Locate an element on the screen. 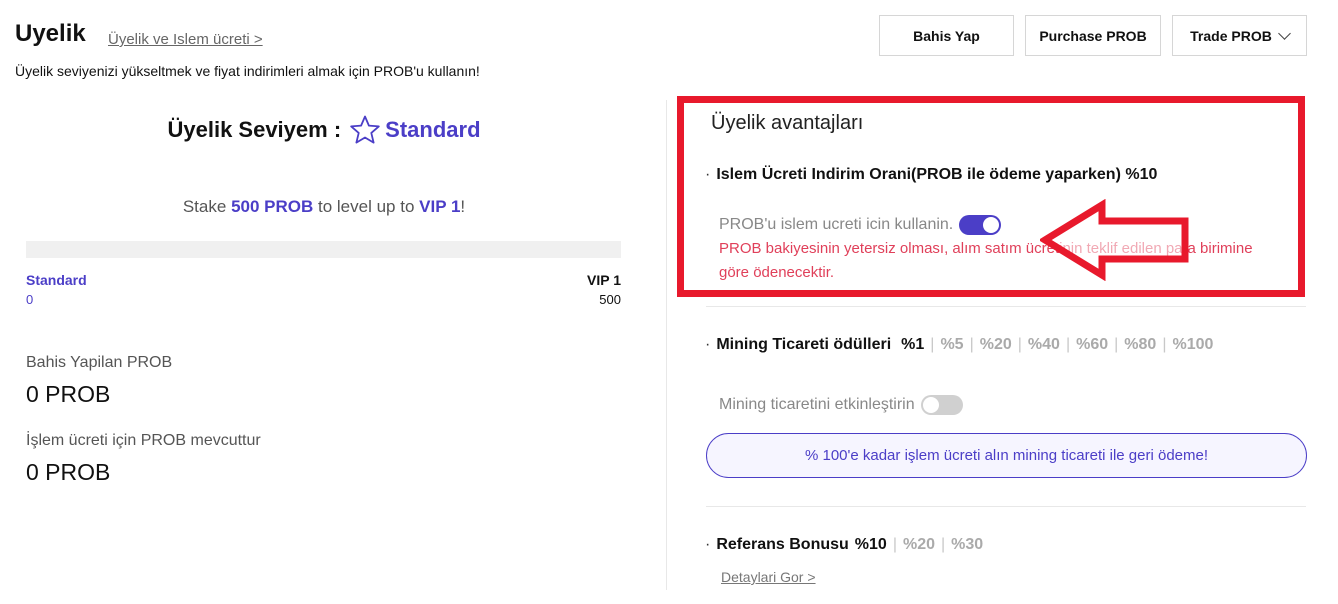 This screenshot has height=604, width=1338. referral-bonus-label: Referans Bonusu is located at coordinates (782, 544).